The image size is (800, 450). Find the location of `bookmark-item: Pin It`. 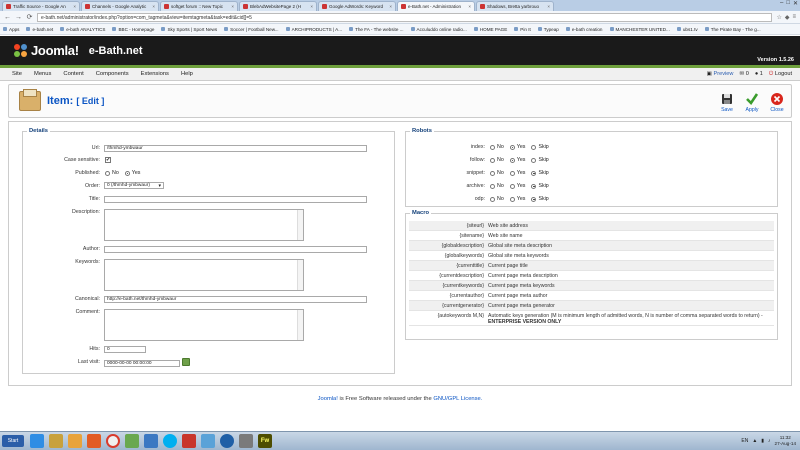

bookmark-item: Pin It is located at coordinates (522, 29).